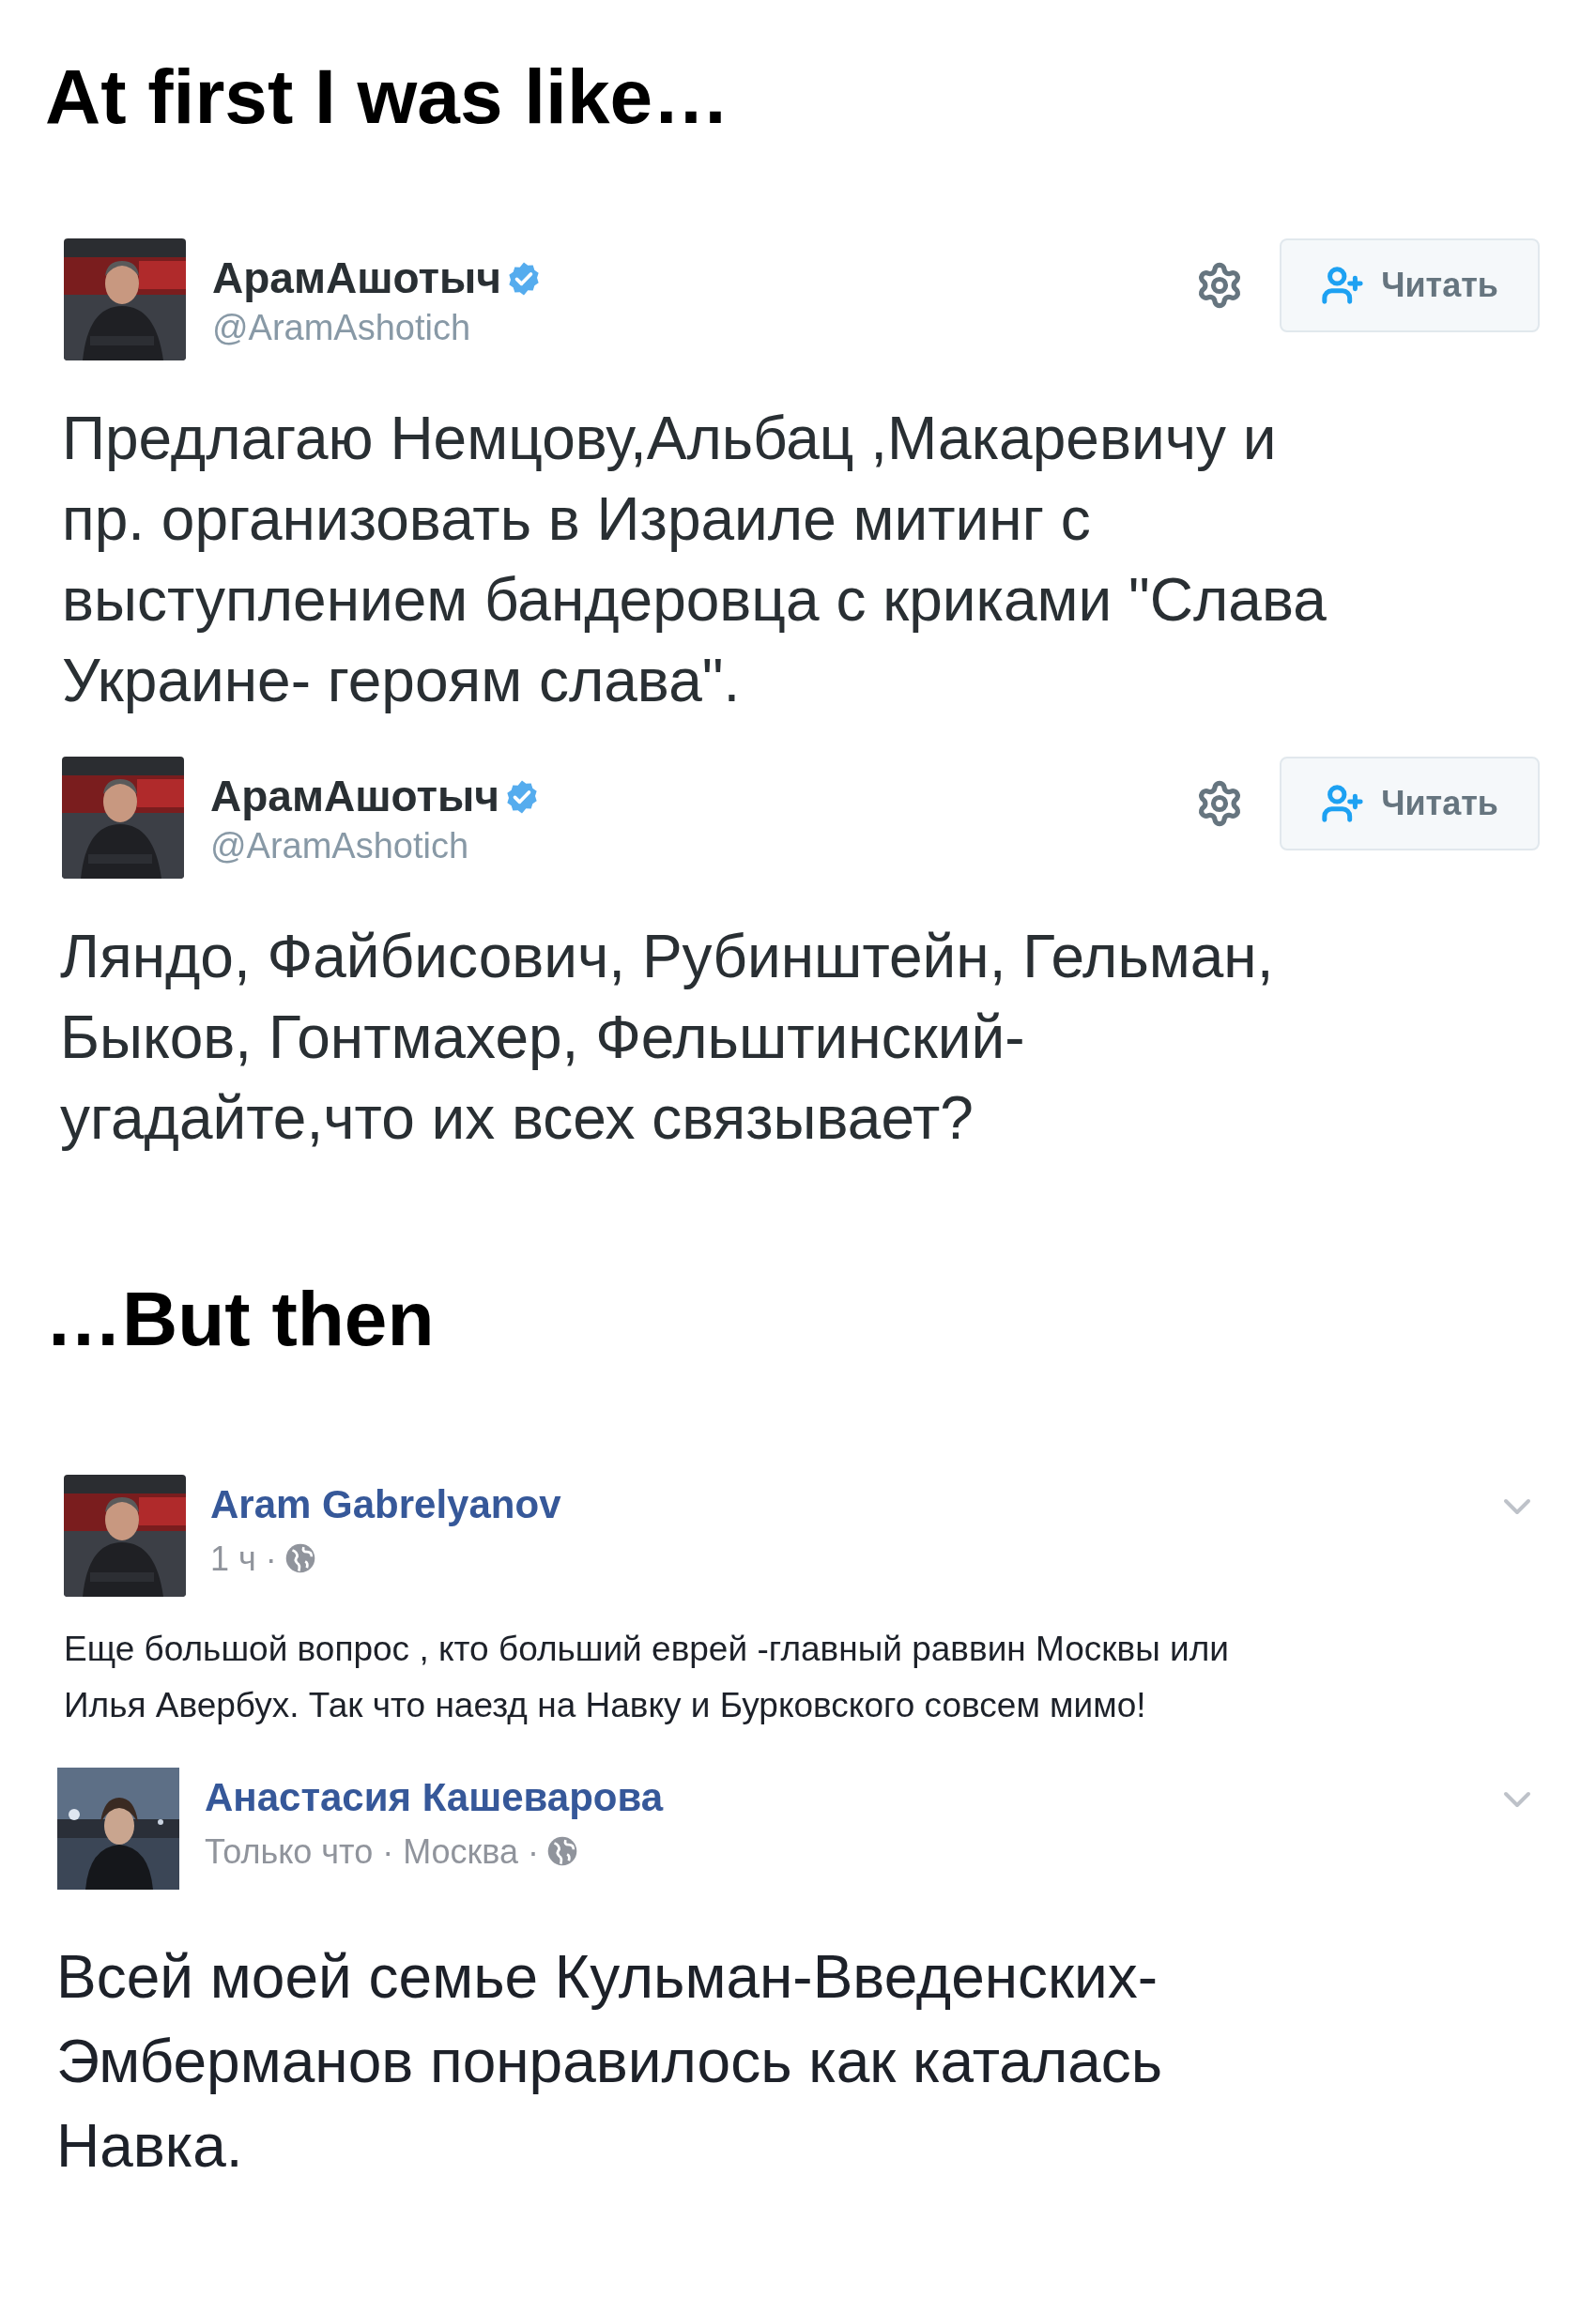 The width and height of the screenshot is (1596, 2313). What do you see at coordinates (373, 1851) in the screenshot?
I see `post-meta: Только что · Москва ·` at bounding box center [373, 1851].